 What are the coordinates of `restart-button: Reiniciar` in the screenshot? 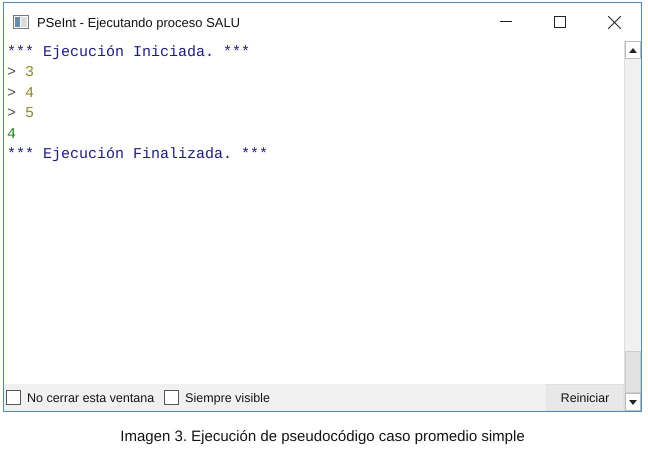 It's located at (585, 397).